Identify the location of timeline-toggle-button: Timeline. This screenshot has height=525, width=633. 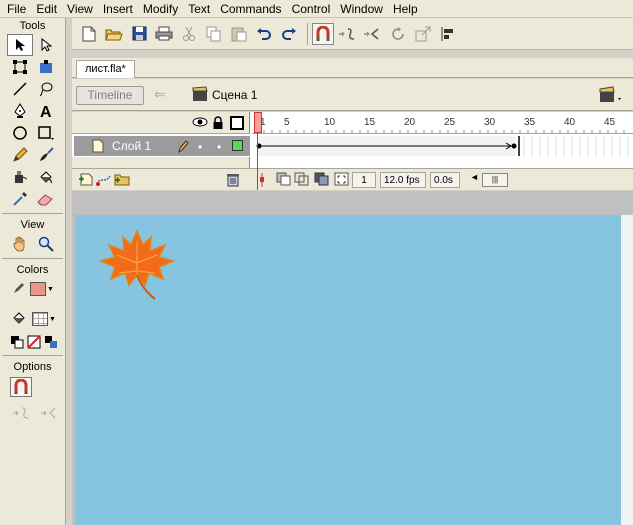
(110, 95).